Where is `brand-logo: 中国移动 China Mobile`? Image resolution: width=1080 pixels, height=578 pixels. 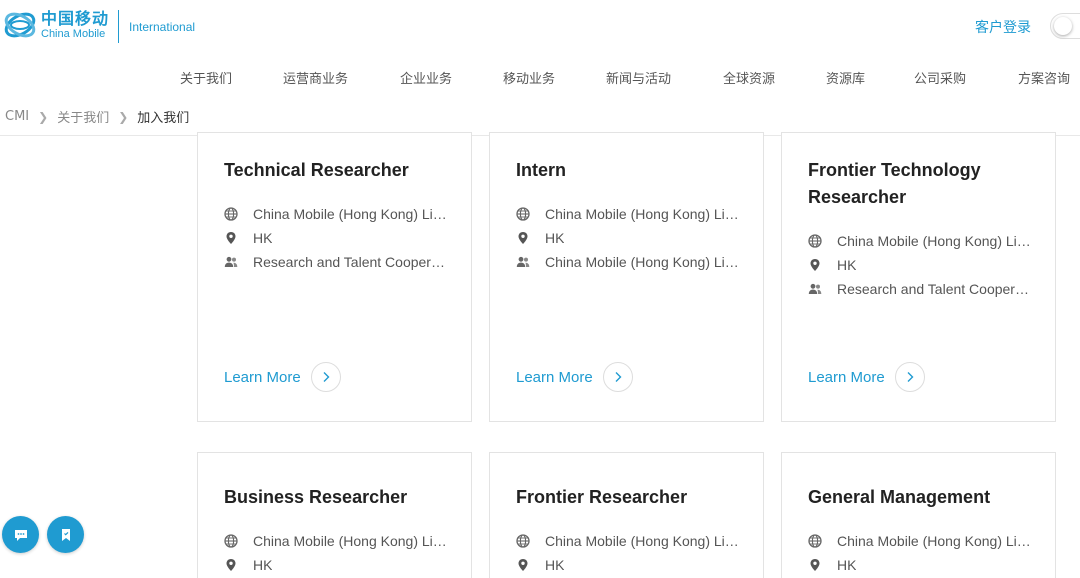
brand-logo: 中国移动 China Mobile is located at coordinates (56, 25).